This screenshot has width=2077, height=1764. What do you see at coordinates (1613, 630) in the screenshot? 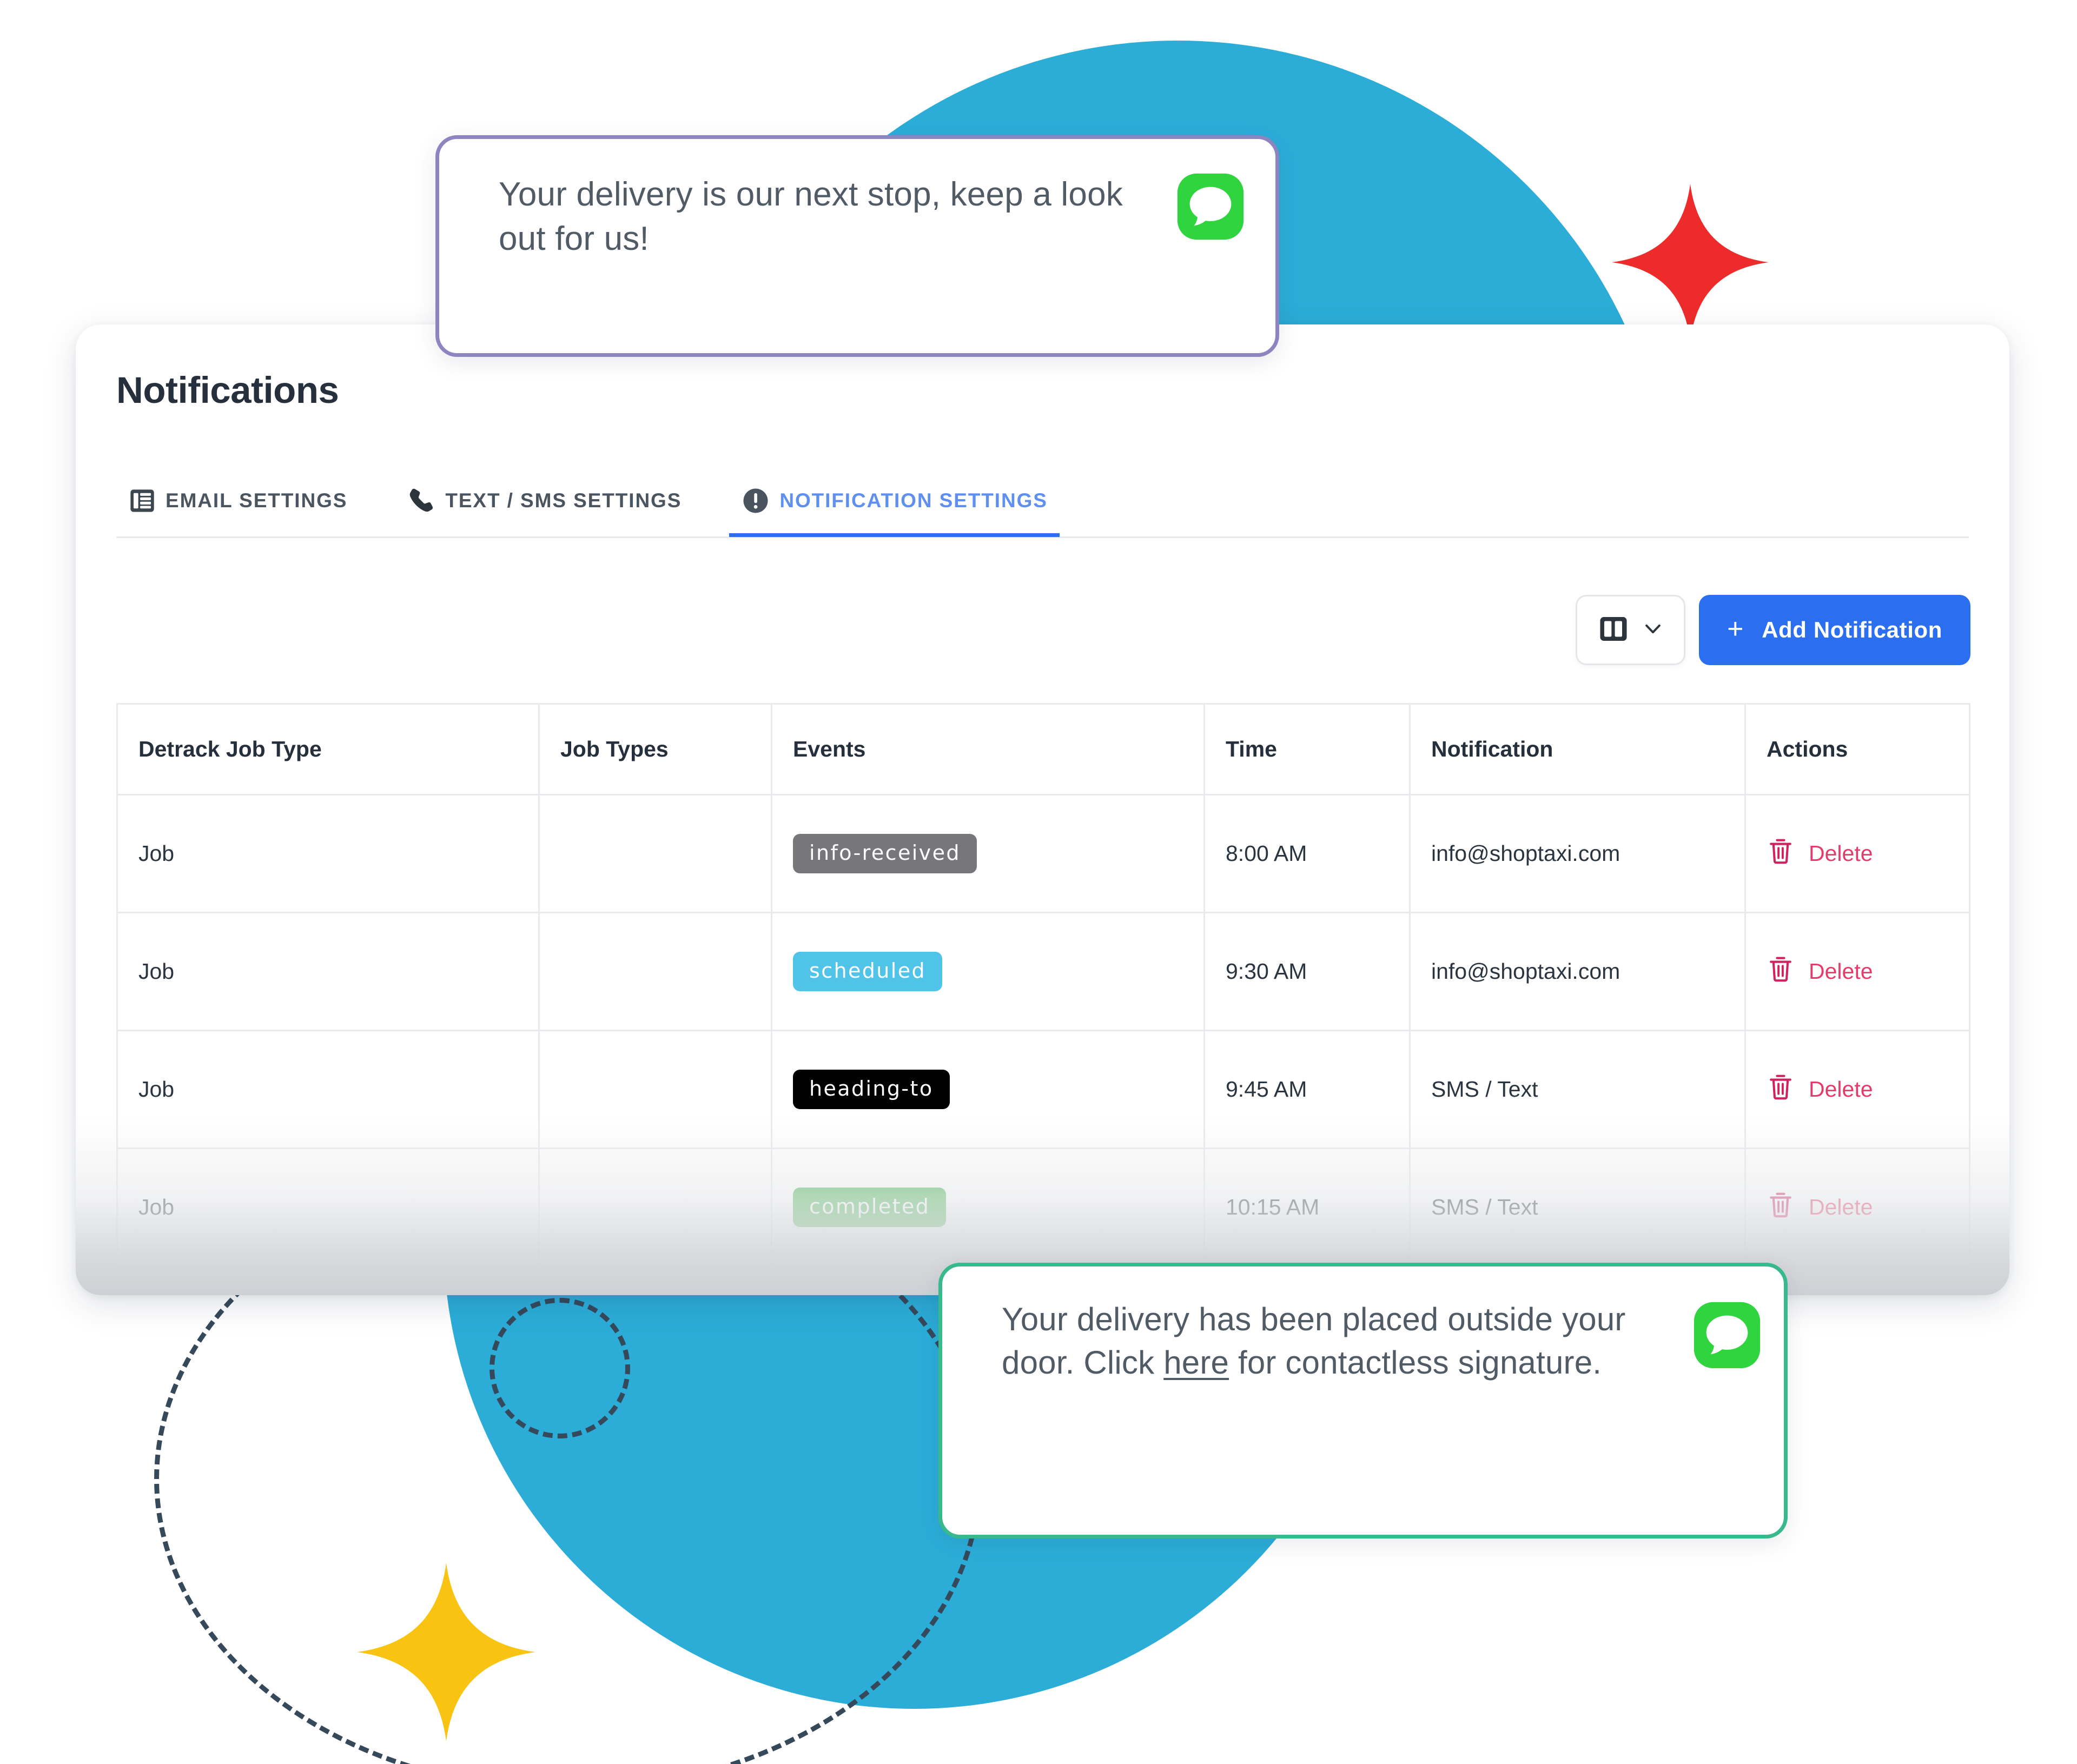
I see `columns-icon` at bounding box center [1613, 630].